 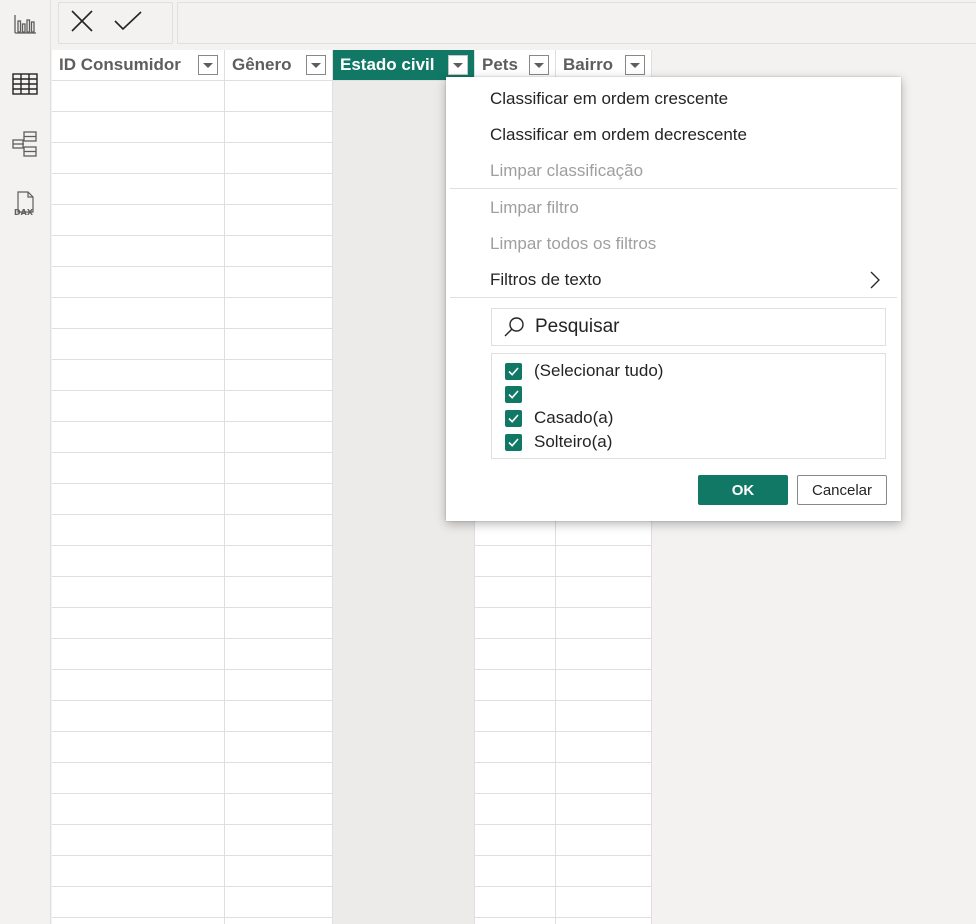 What do you see at coordinates (24, 212) in the screenshot?
I see `svg-text: DAX` at bounding box center [24, 212].